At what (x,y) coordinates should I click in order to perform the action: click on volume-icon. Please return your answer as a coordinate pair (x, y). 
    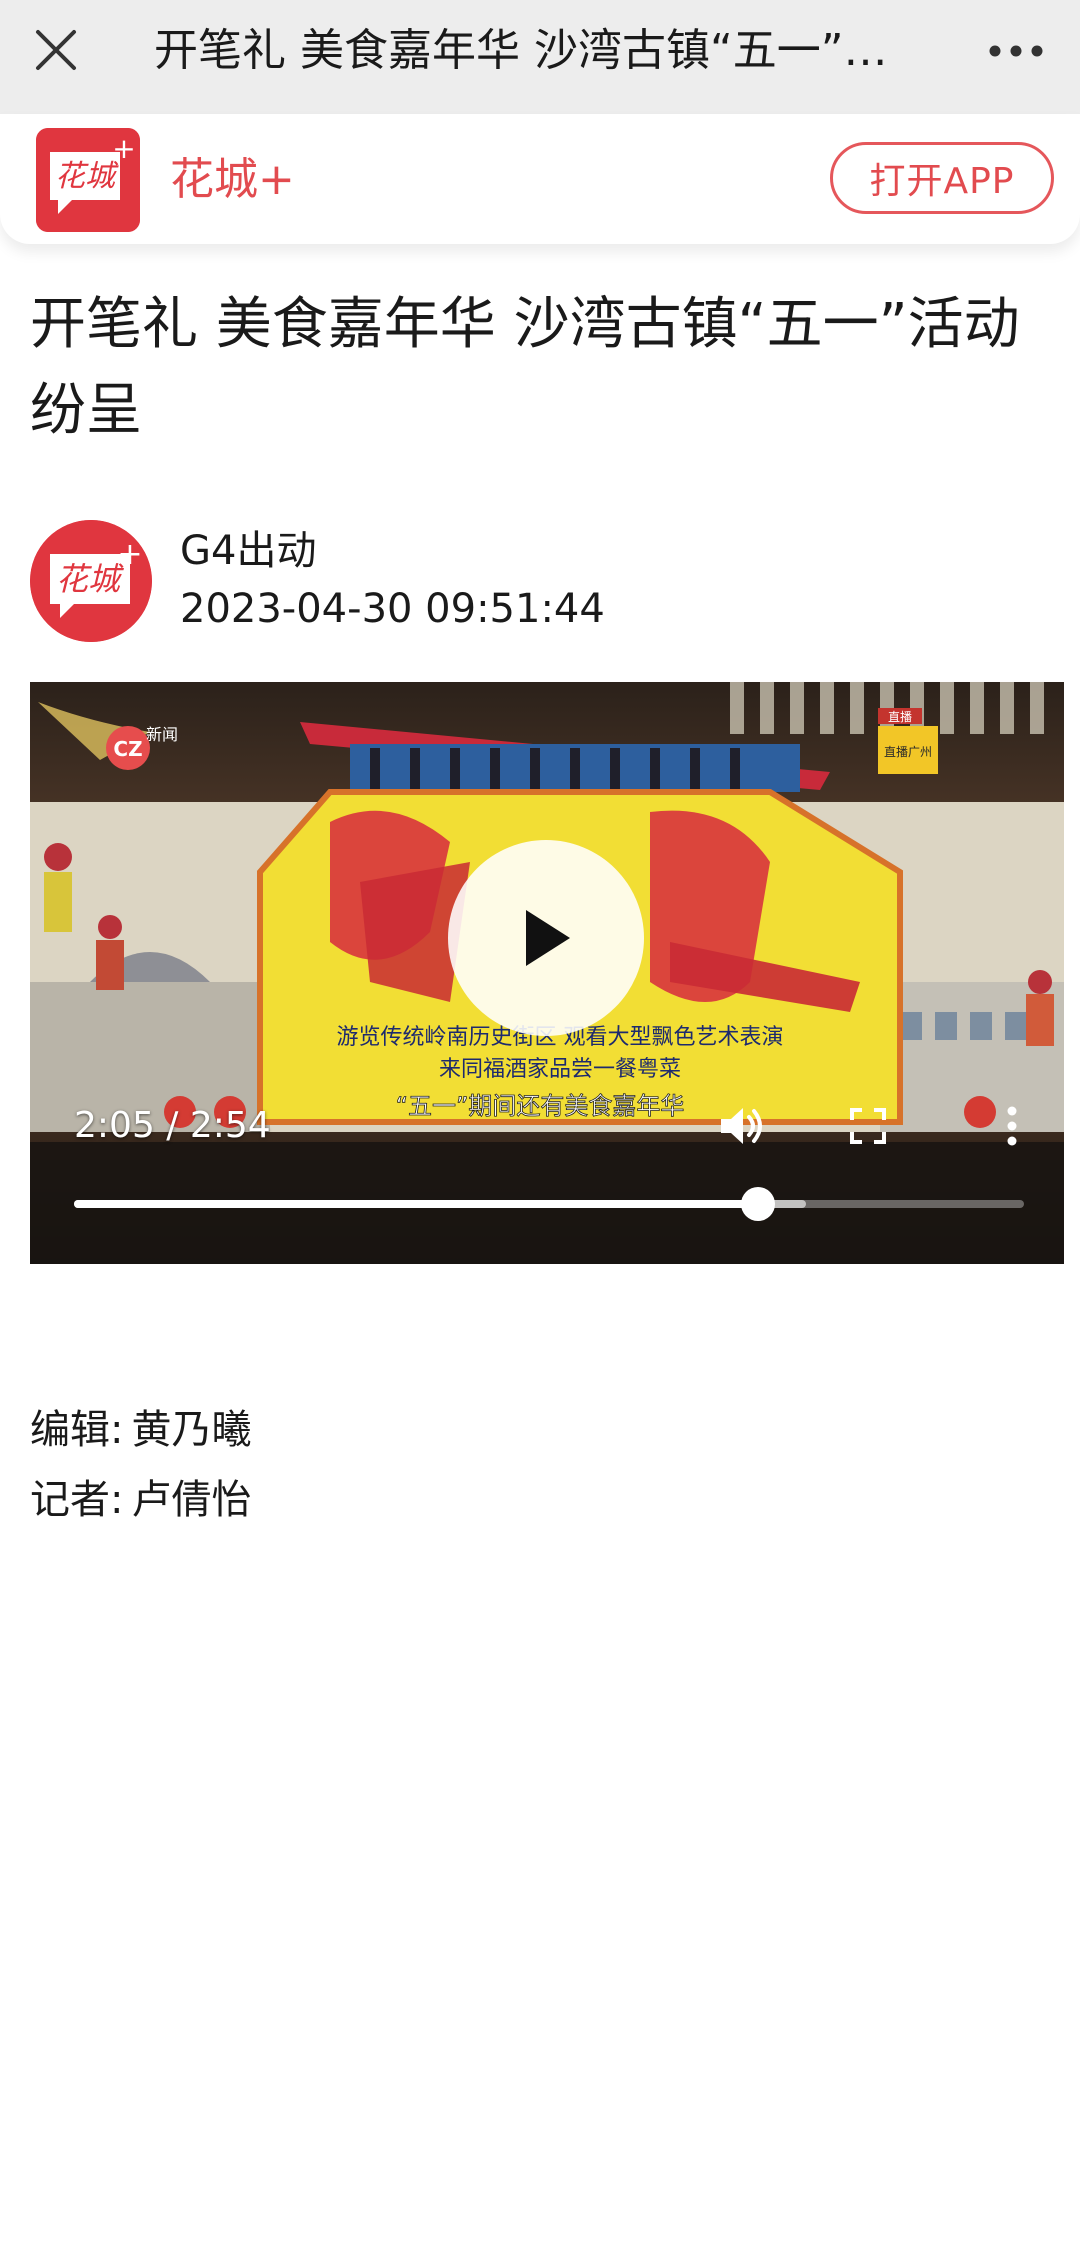
    Looking at the image, I should click on (741, 1126).